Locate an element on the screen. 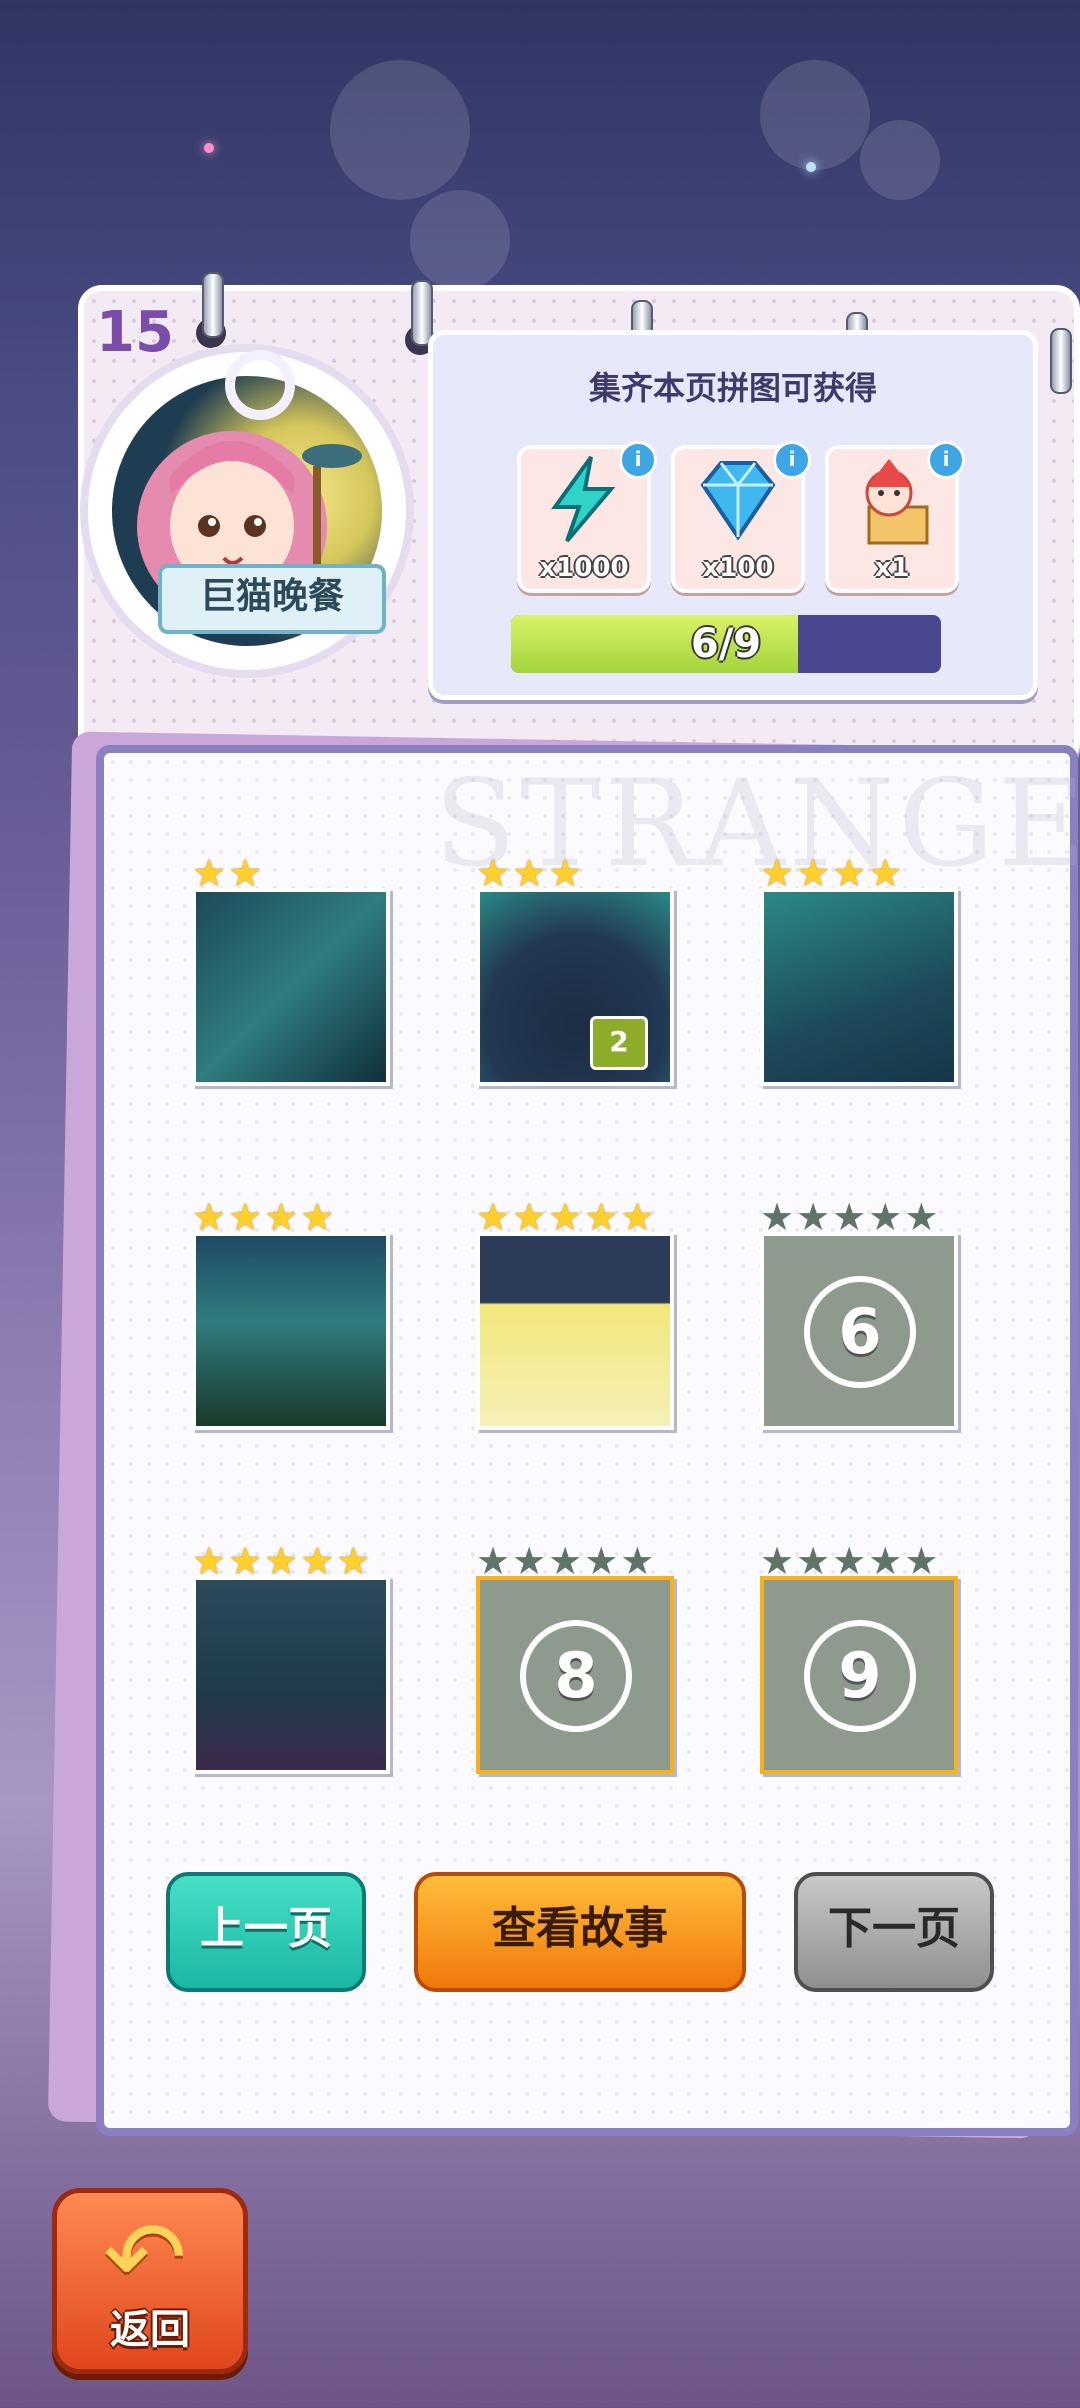 The height and width of the screenshot is (2408, 1080). back-button: ↶ 返回 is located at coordinates (150, 2281).